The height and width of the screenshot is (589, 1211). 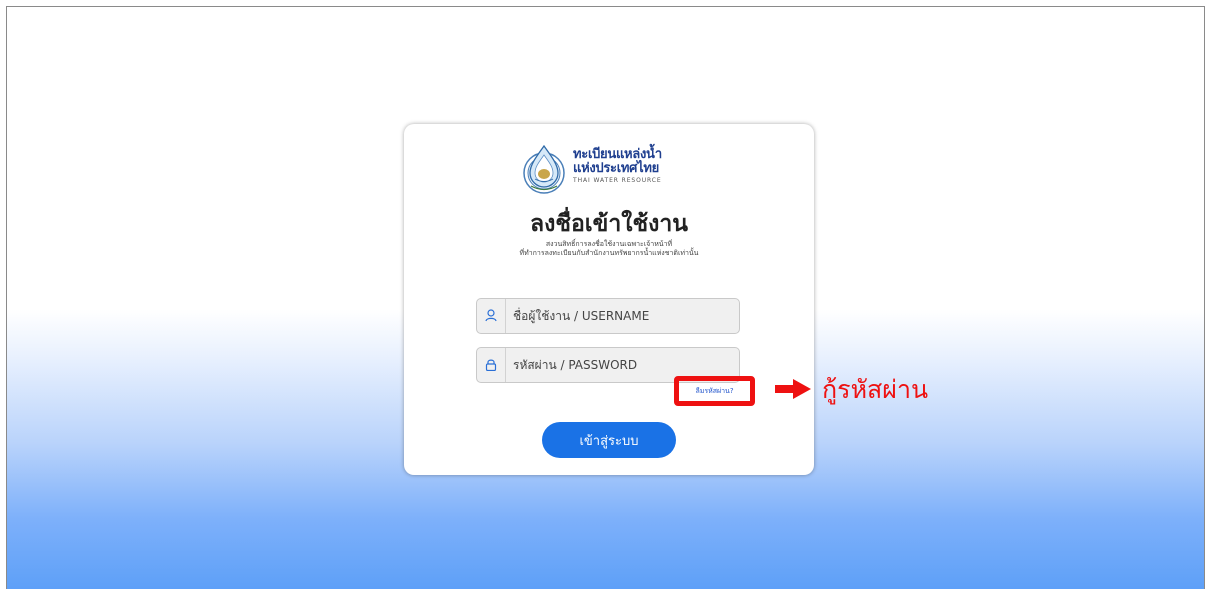 I want to click on password-icon-box, so click(x=491, y=365).